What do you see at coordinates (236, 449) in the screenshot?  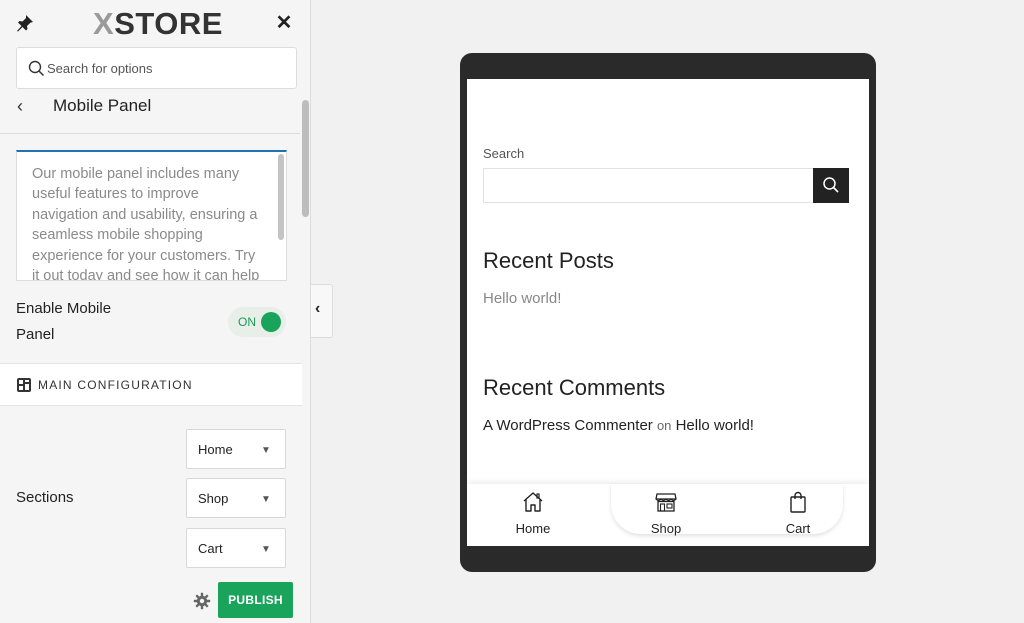 I see `section-select-1: Home ▼` at bounding box center [236, 449].